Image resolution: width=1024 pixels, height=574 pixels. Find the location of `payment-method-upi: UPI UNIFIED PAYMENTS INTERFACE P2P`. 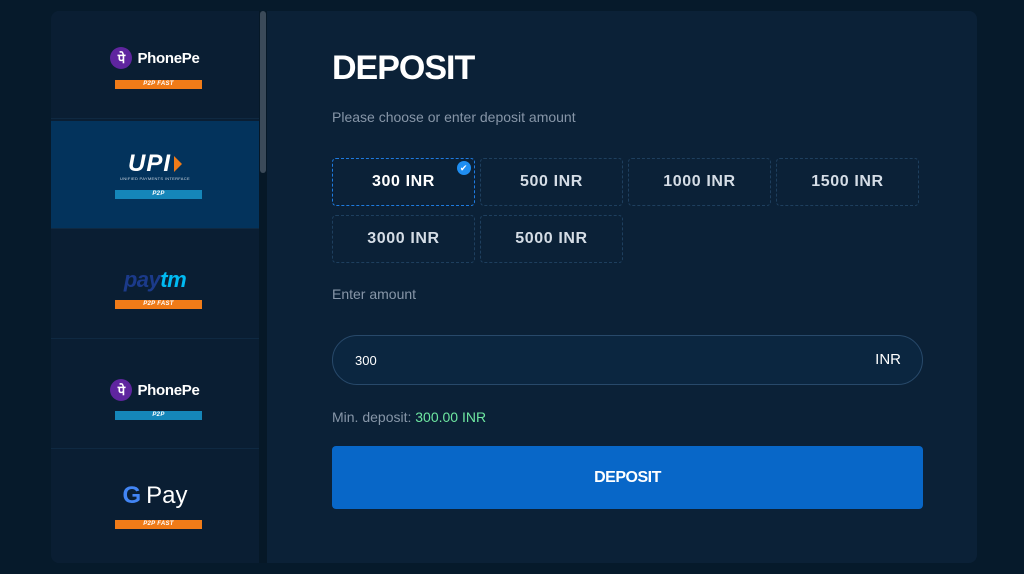

payment-method-upi: UPI UNIFIED PAYMENTS INTERFACE P2P is located at coordinates (155, 175).